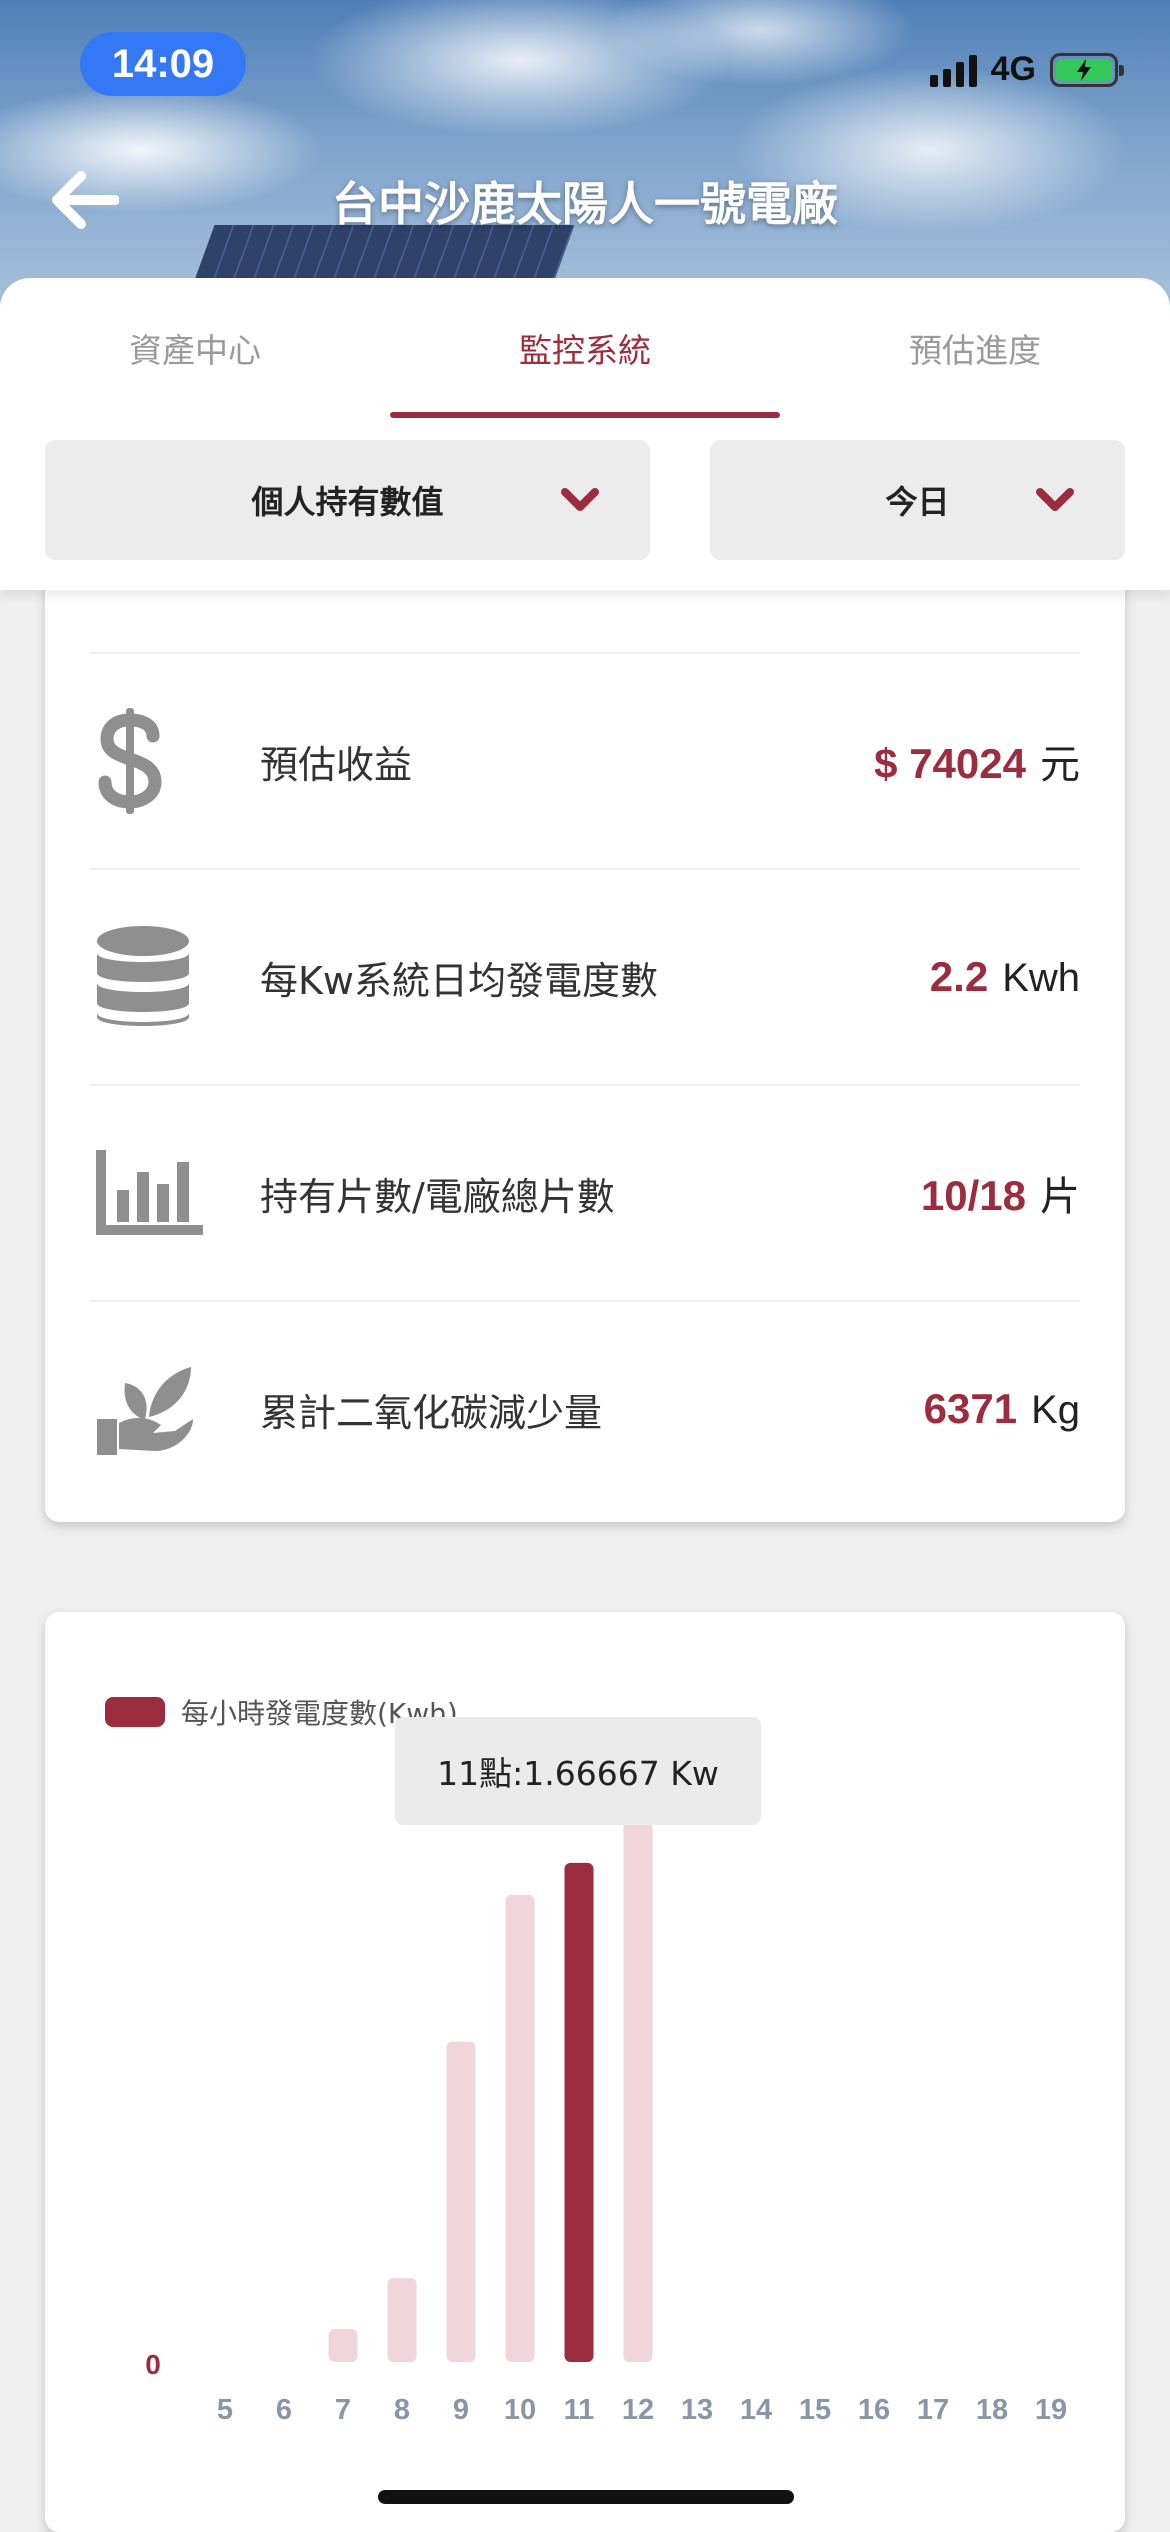 The height and width of the screenshot is (2532, 1170). Describe the element at coordinates (1013, 69) in the screenshot. I see `network-type: 4G` at that location.